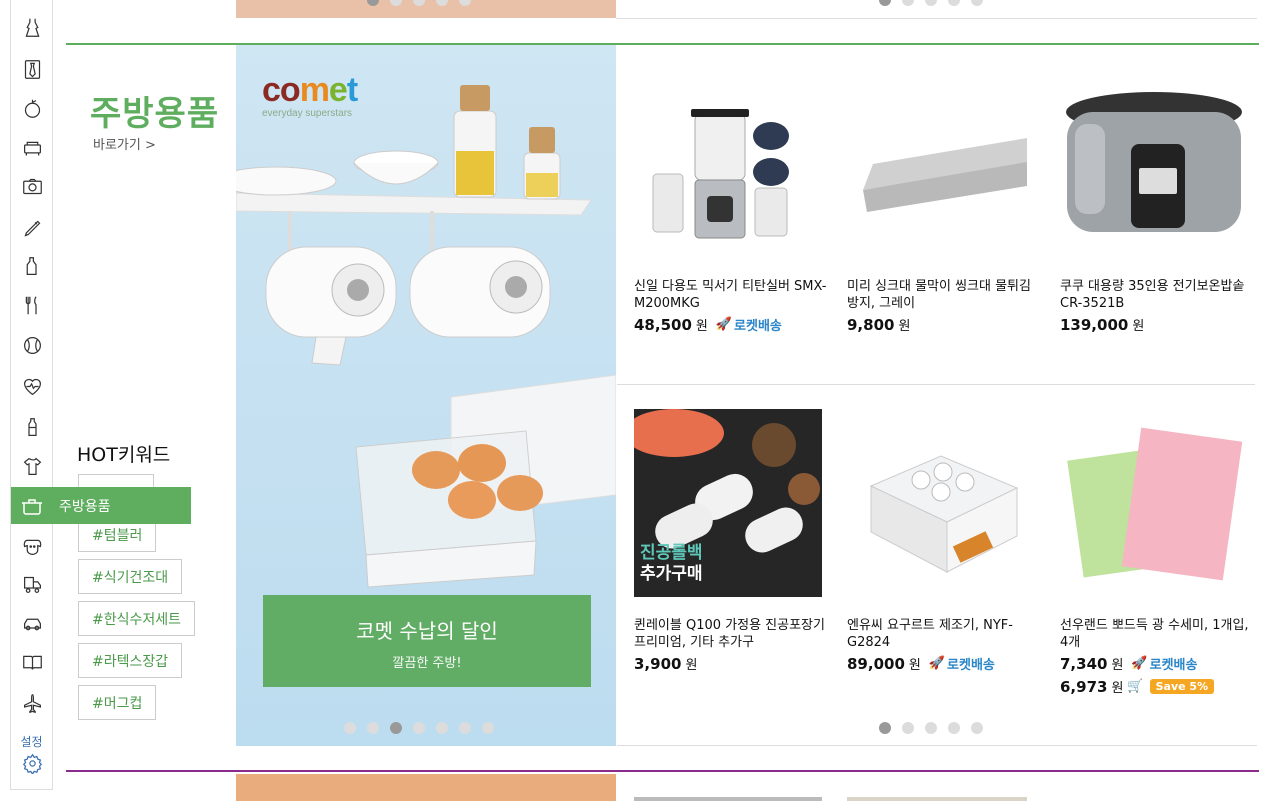  Describe the element at coordinates (32, 546) in the screenshot. I see `dog-icon` at that location.